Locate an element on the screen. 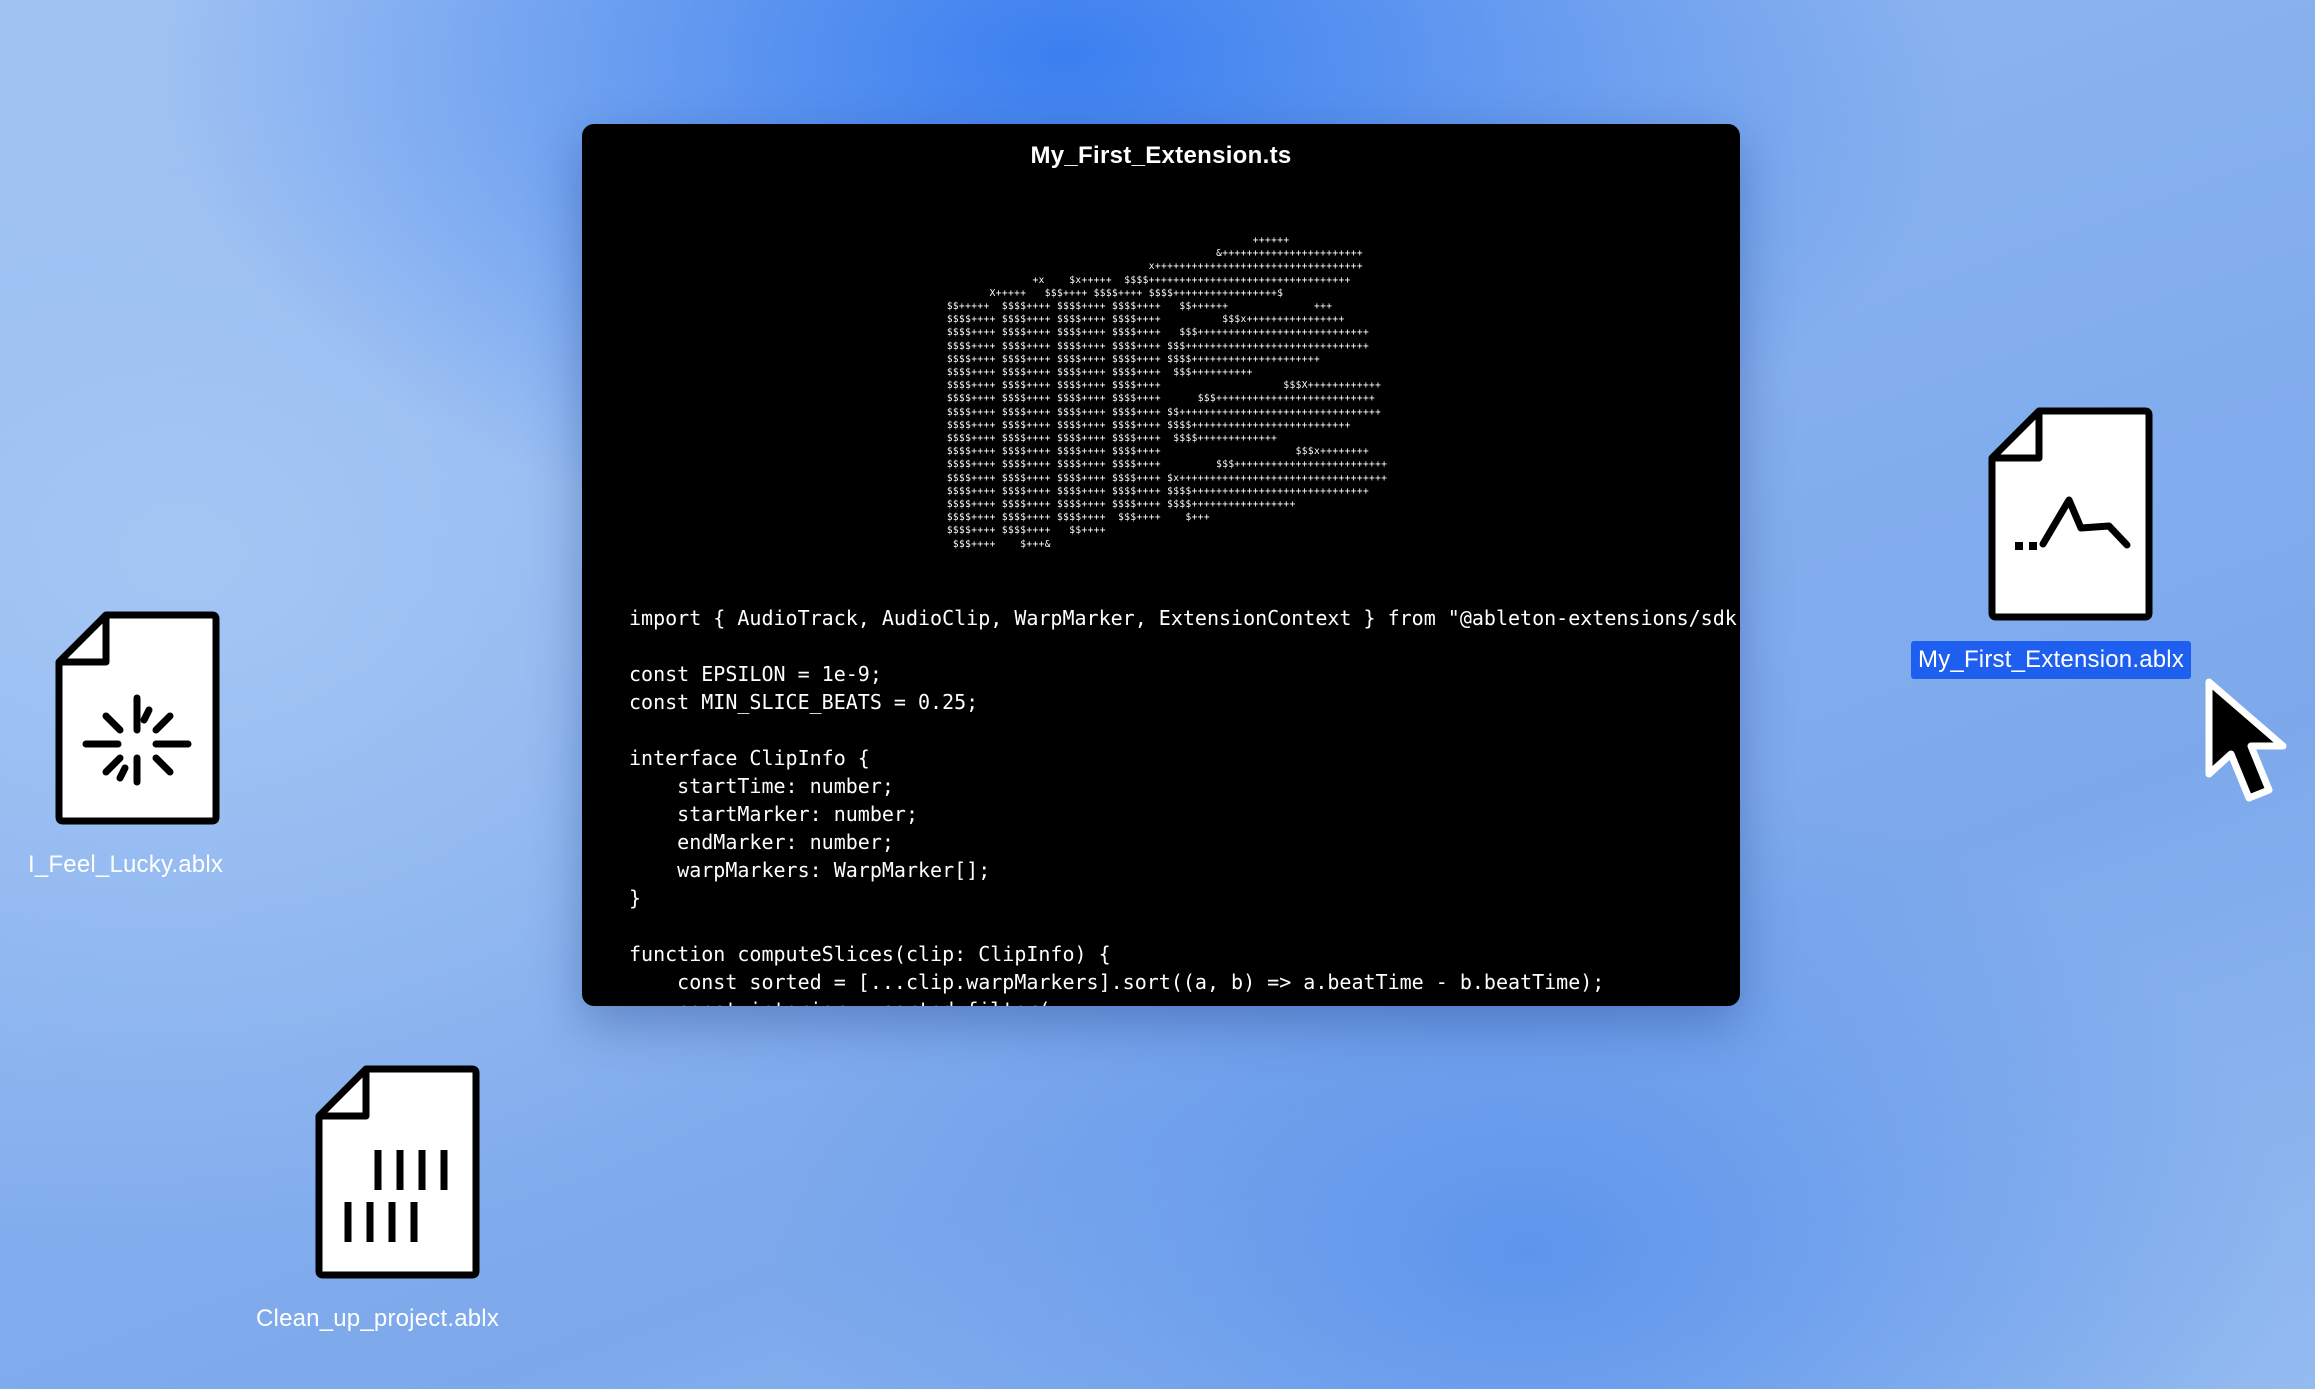  file-label-my-first-extension: My_First_Extension.ablx is located at coordinates (2051, 660).